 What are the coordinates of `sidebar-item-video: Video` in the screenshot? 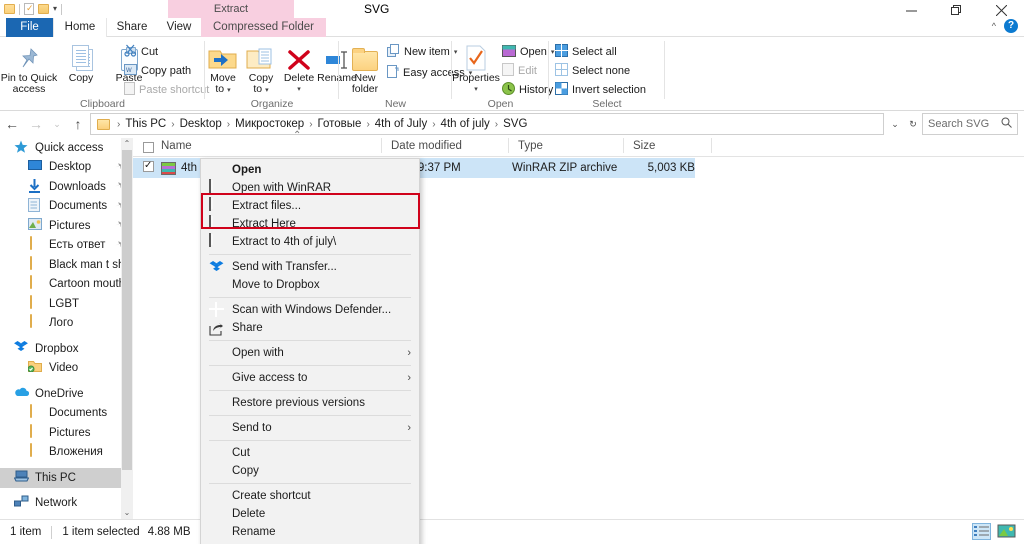 It's located at (66, 369).